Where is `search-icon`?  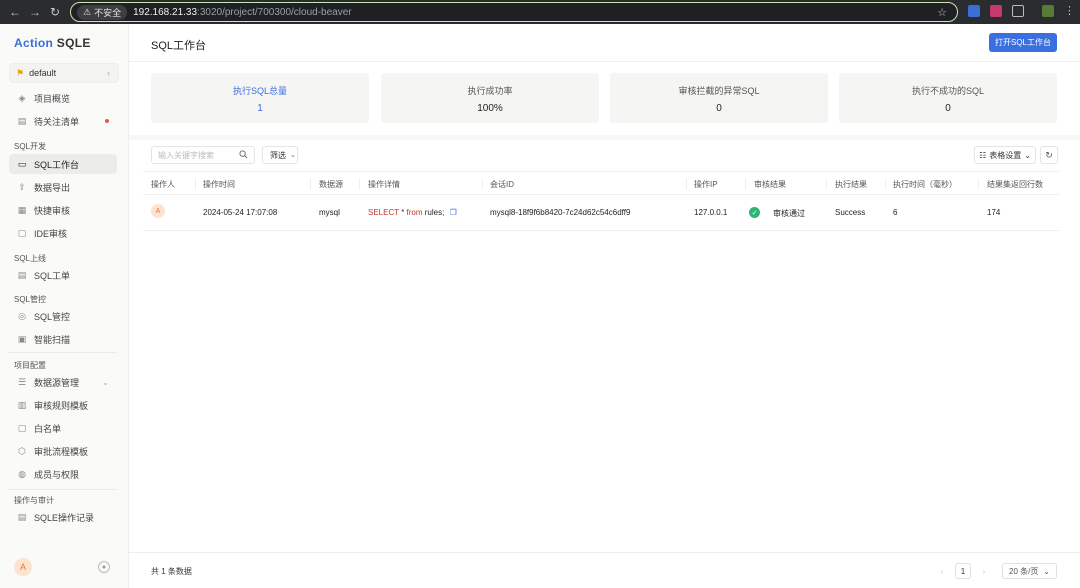 search-icon is located at coordinates (243, 154).